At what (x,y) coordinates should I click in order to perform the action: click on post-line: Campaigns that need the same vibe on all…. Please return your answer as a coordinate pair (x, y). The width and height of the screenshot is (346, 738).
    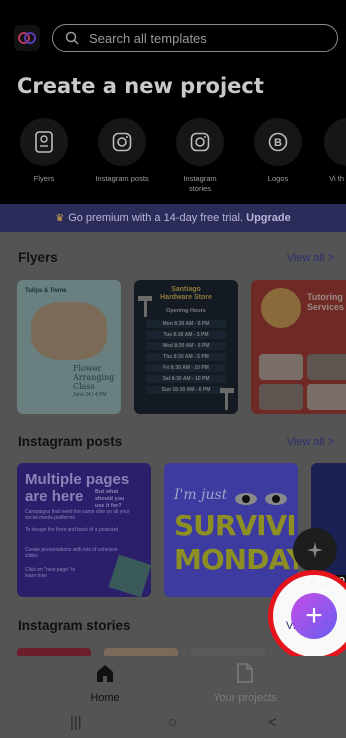
    Looking at the image, I should click on (77, 515).